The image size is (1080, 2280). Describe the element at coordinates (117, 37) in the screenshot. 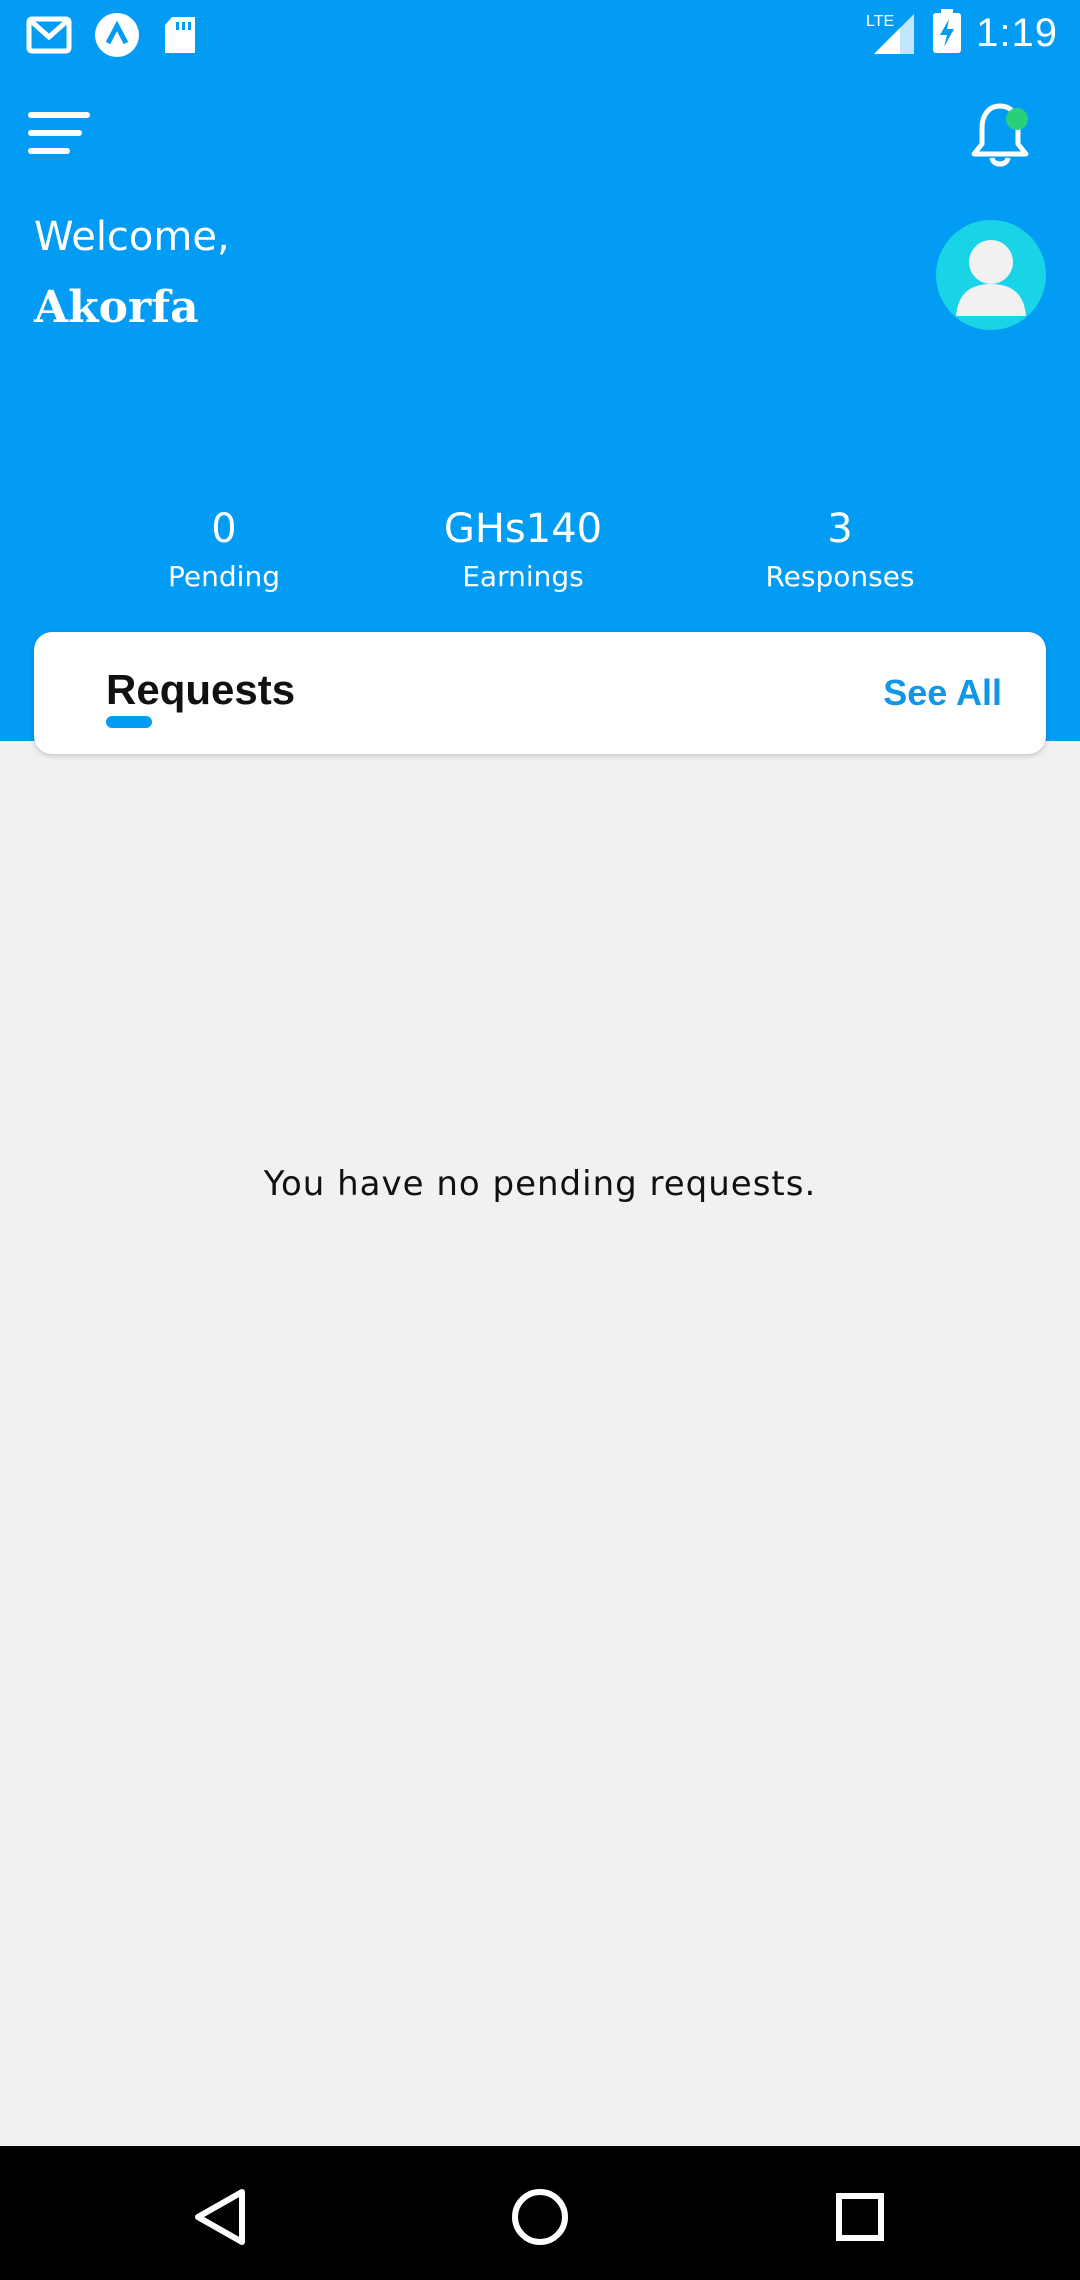

I see `app-icon` at that location.